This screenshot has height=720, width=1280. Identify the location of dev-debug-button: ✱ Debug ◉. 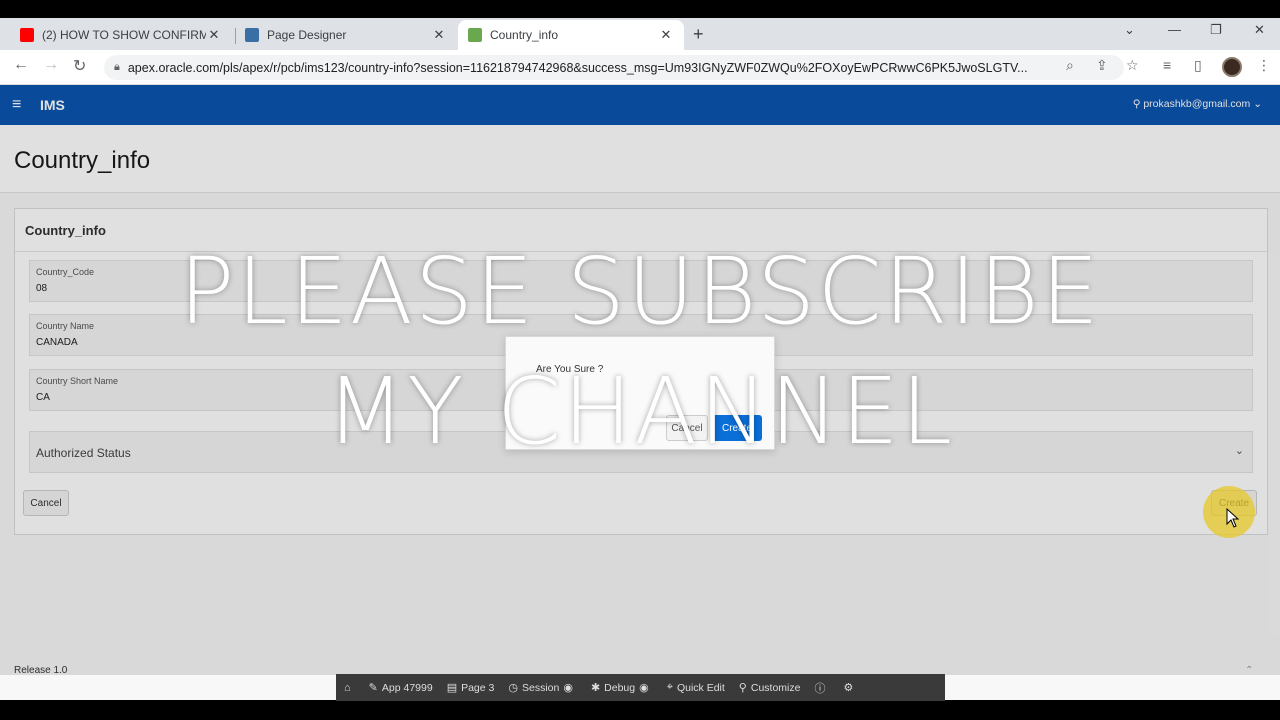
(621, 688).